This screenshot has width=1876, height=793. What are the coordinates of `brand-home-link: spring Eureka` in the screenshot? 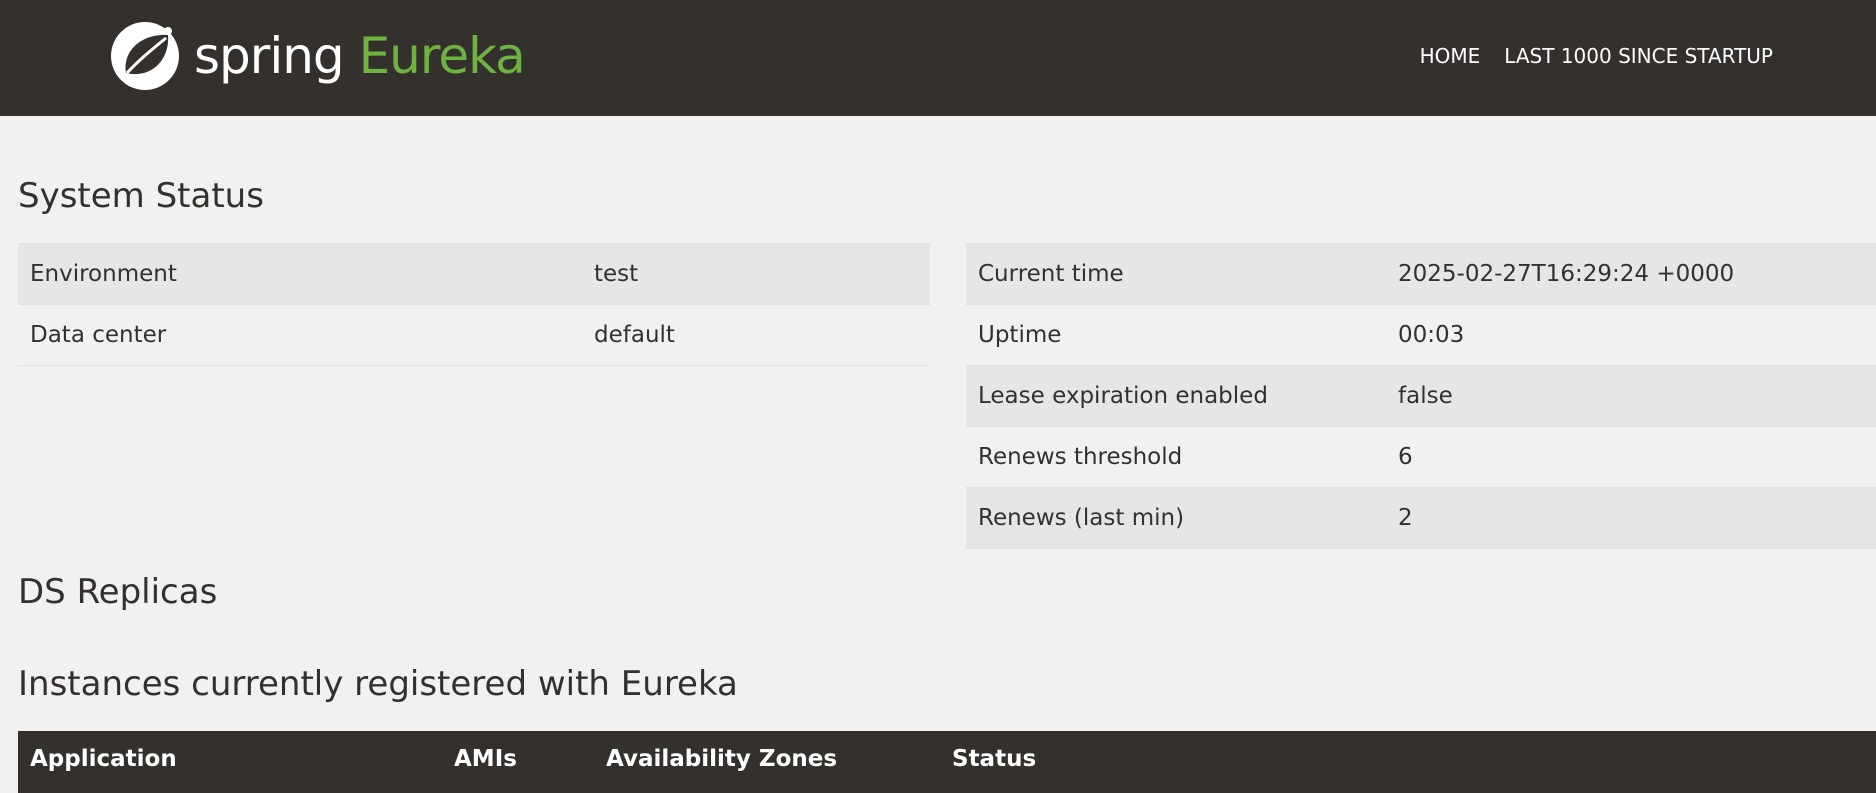 It's located at (318, 56).